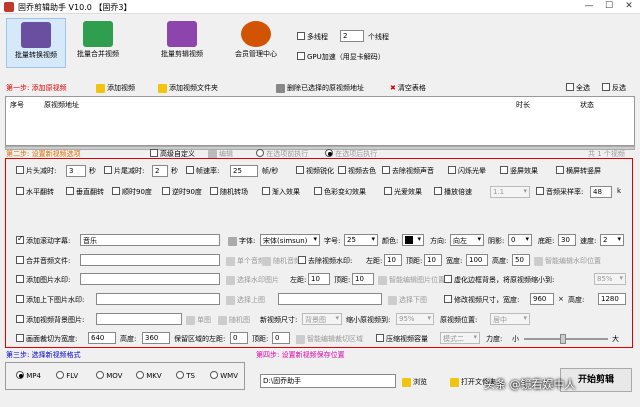 Image resolution: width=640 pixels, height=407 pixels. Describe the element at coordinates (234, 320) in the screenshot. I see `random-img-button: 随机图` at that location.